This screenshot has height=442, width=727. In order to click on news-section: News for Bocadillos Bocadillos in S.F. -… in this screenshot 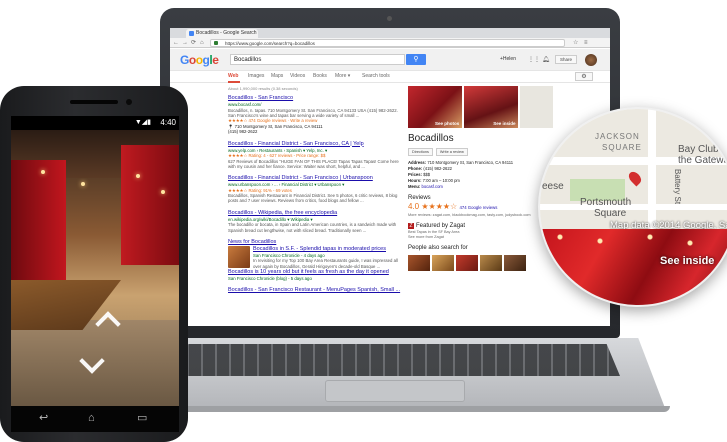, I will do `click(315, 260)`.